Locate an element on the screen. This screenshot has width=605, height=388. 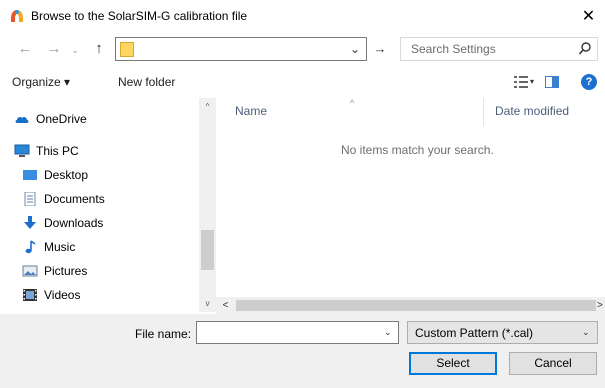
nav-item-videos: Videos is located at coordinates (51, 295).